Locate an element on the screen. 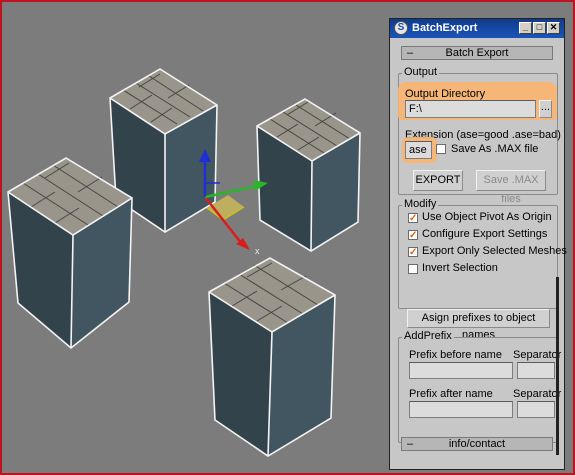  use-pivot-checkbox: ✓ is located at coordinates (413, 218).